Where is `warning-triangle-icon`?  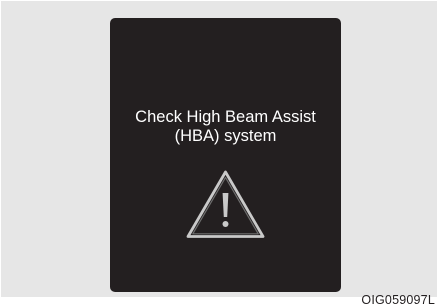
warning-triangle-icon is located at coordinates (225, 204).